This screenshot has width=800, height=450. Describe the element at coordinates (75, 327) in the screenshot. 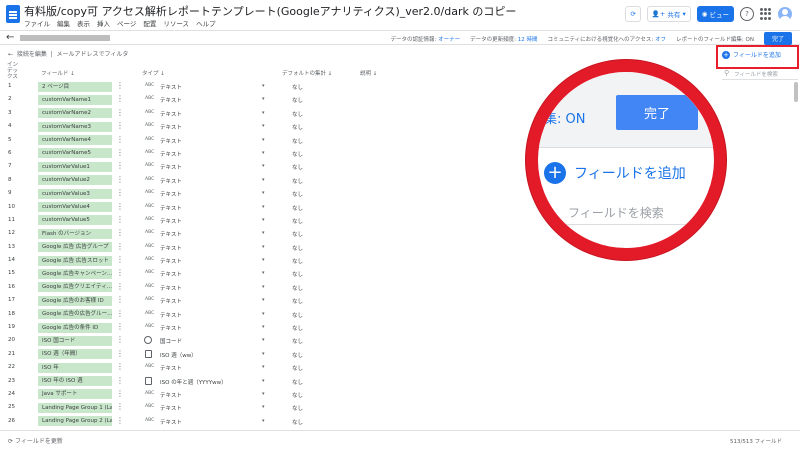

I see `field-name-chip: Google 広告の条件 ID` at that location.